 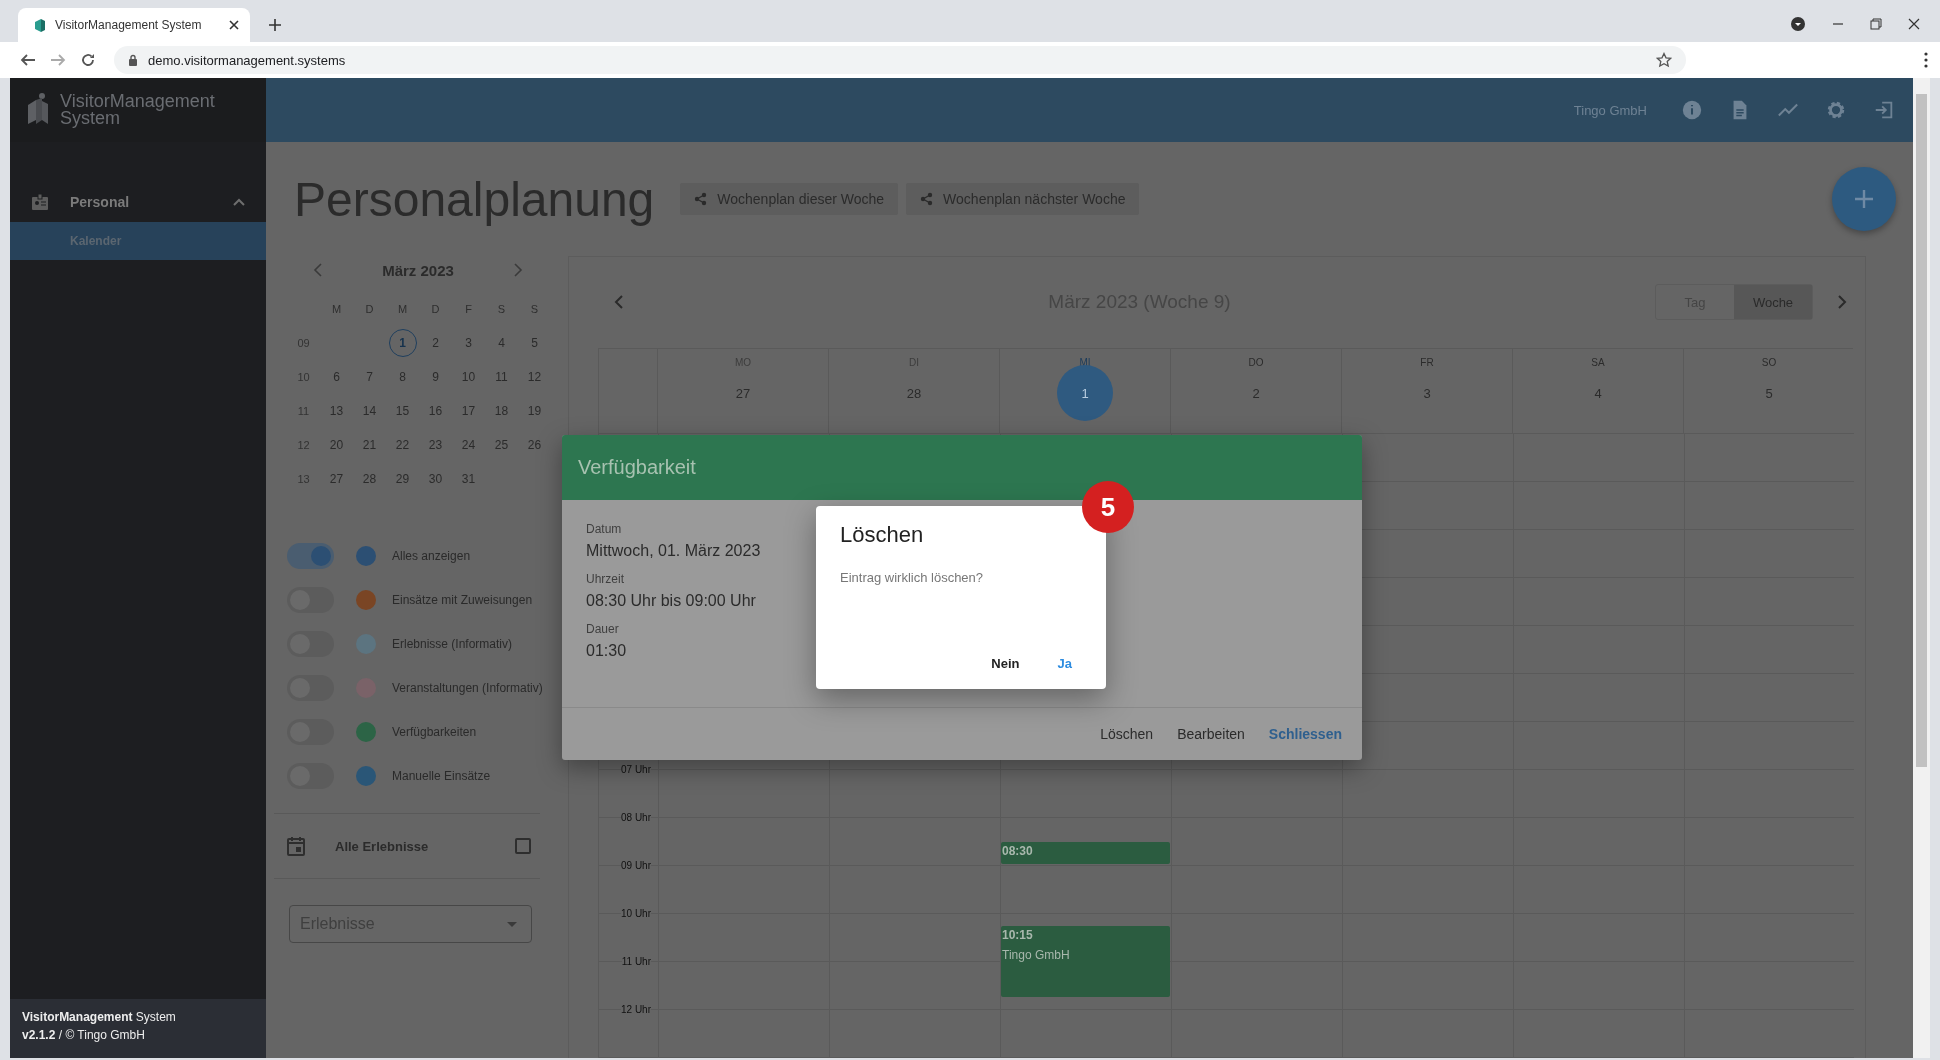 What do you see at coordinates (39, 25) in the screenshot?
I see `app-logo-icon` at bounding box center [39, 25].